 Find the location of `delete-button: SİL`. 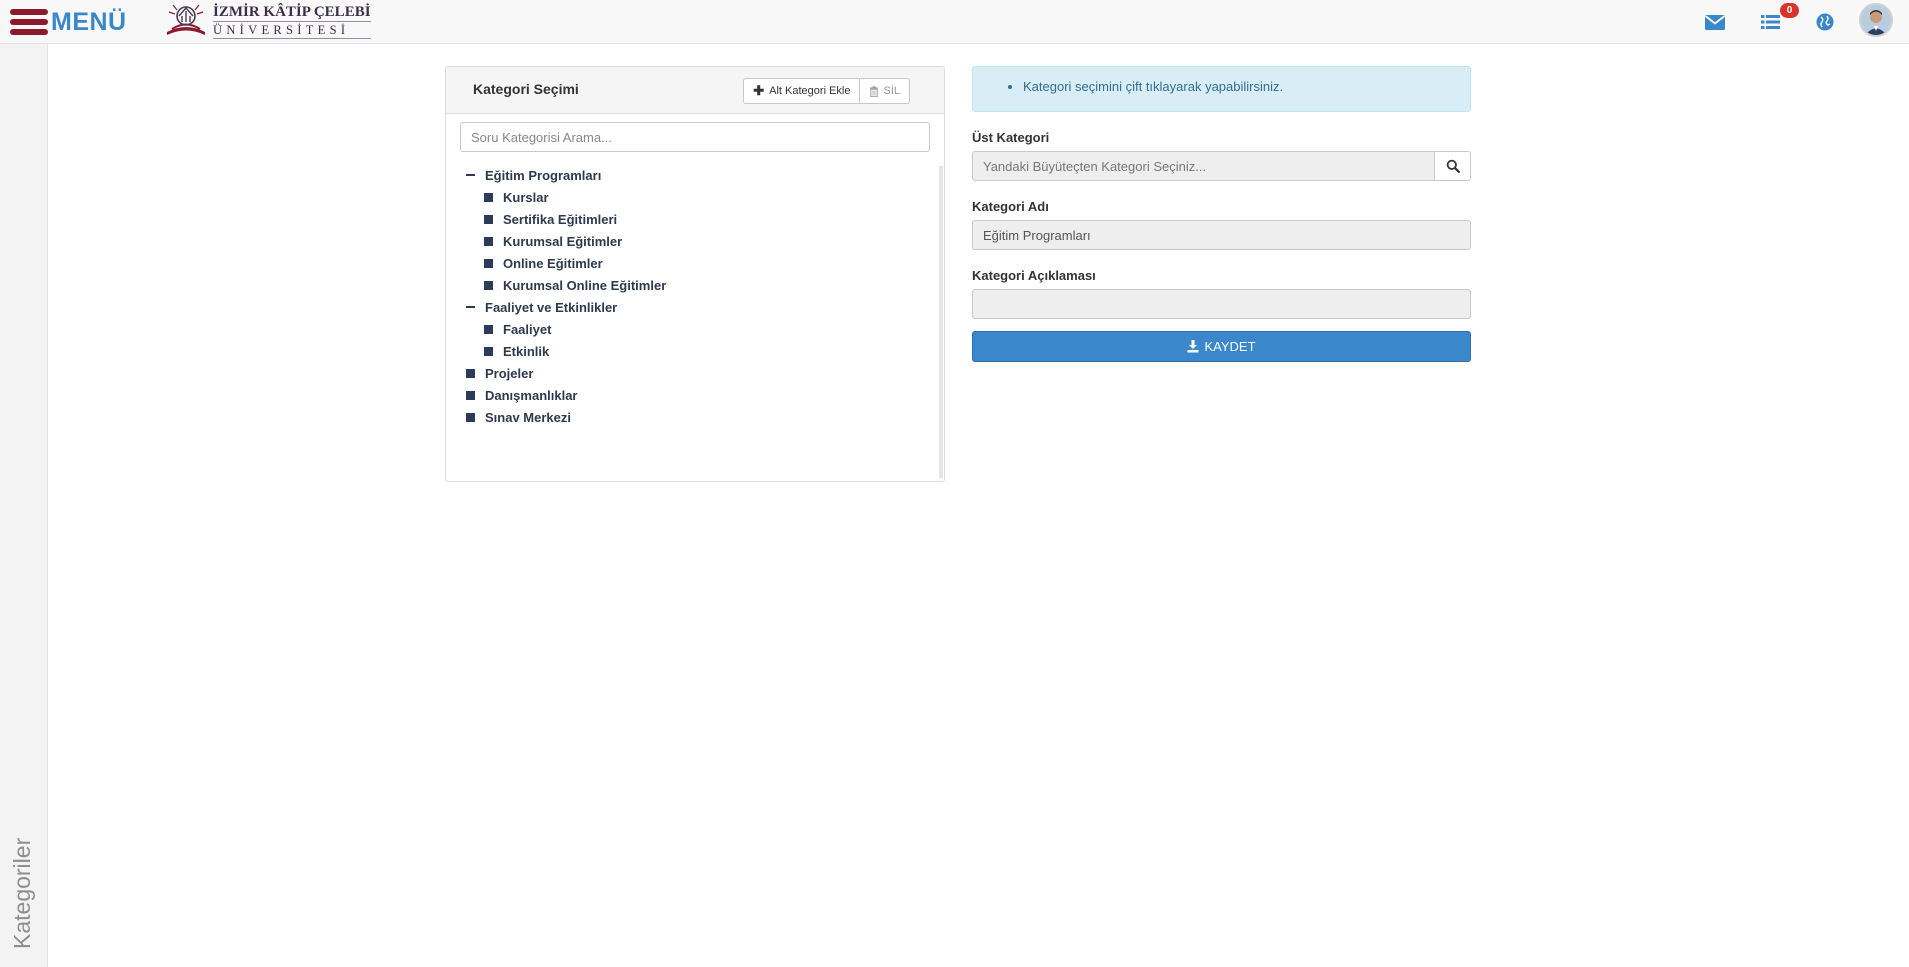

delete-button: SİL is located at coordinates (885, 91).